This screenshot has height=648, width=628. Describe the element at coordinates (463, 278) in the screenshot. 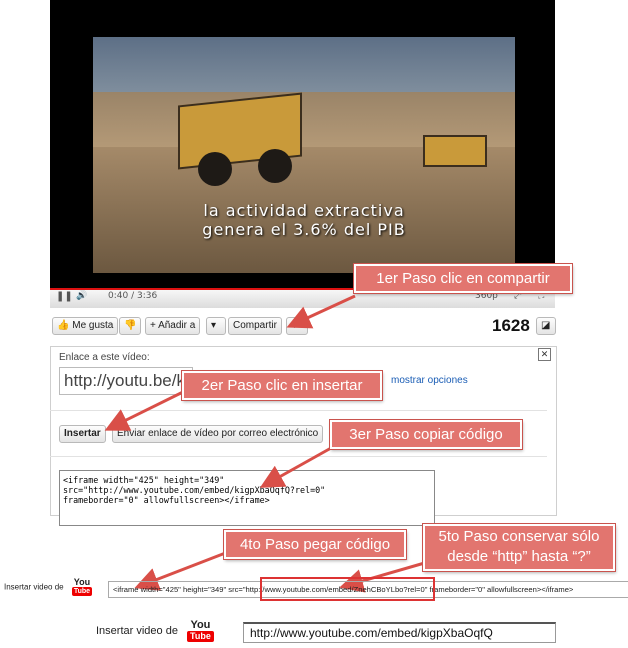

I see `callout-step1: 1er Paso clic en compartir` at that location.